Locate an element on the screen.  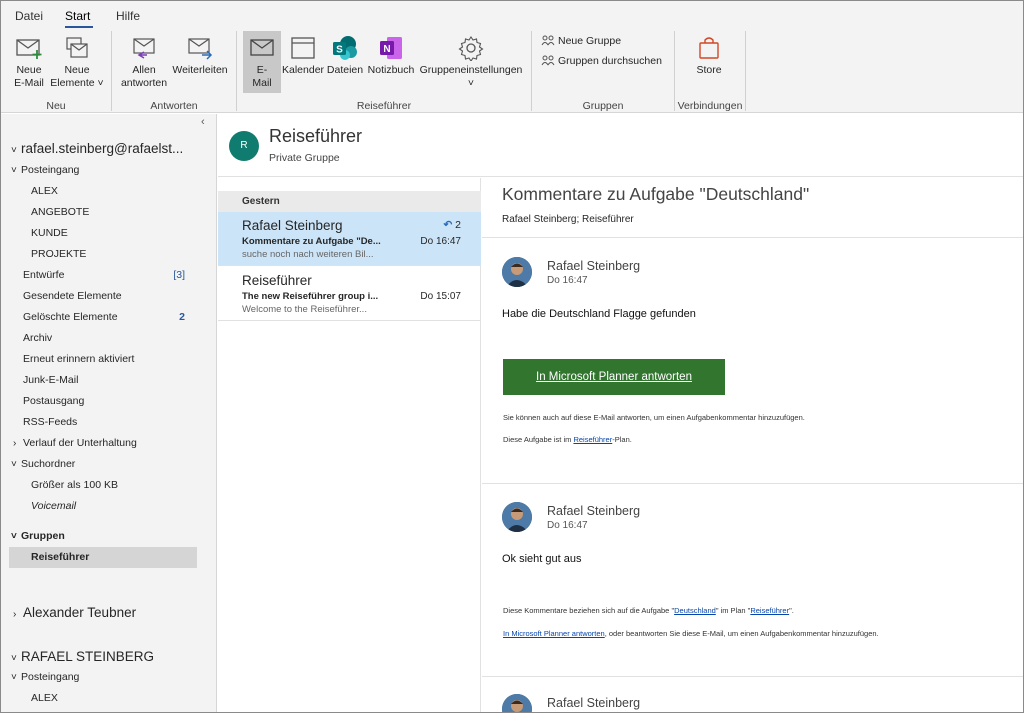
folder-junk: Junk-E-Mail is located at coordinates (130, 380).